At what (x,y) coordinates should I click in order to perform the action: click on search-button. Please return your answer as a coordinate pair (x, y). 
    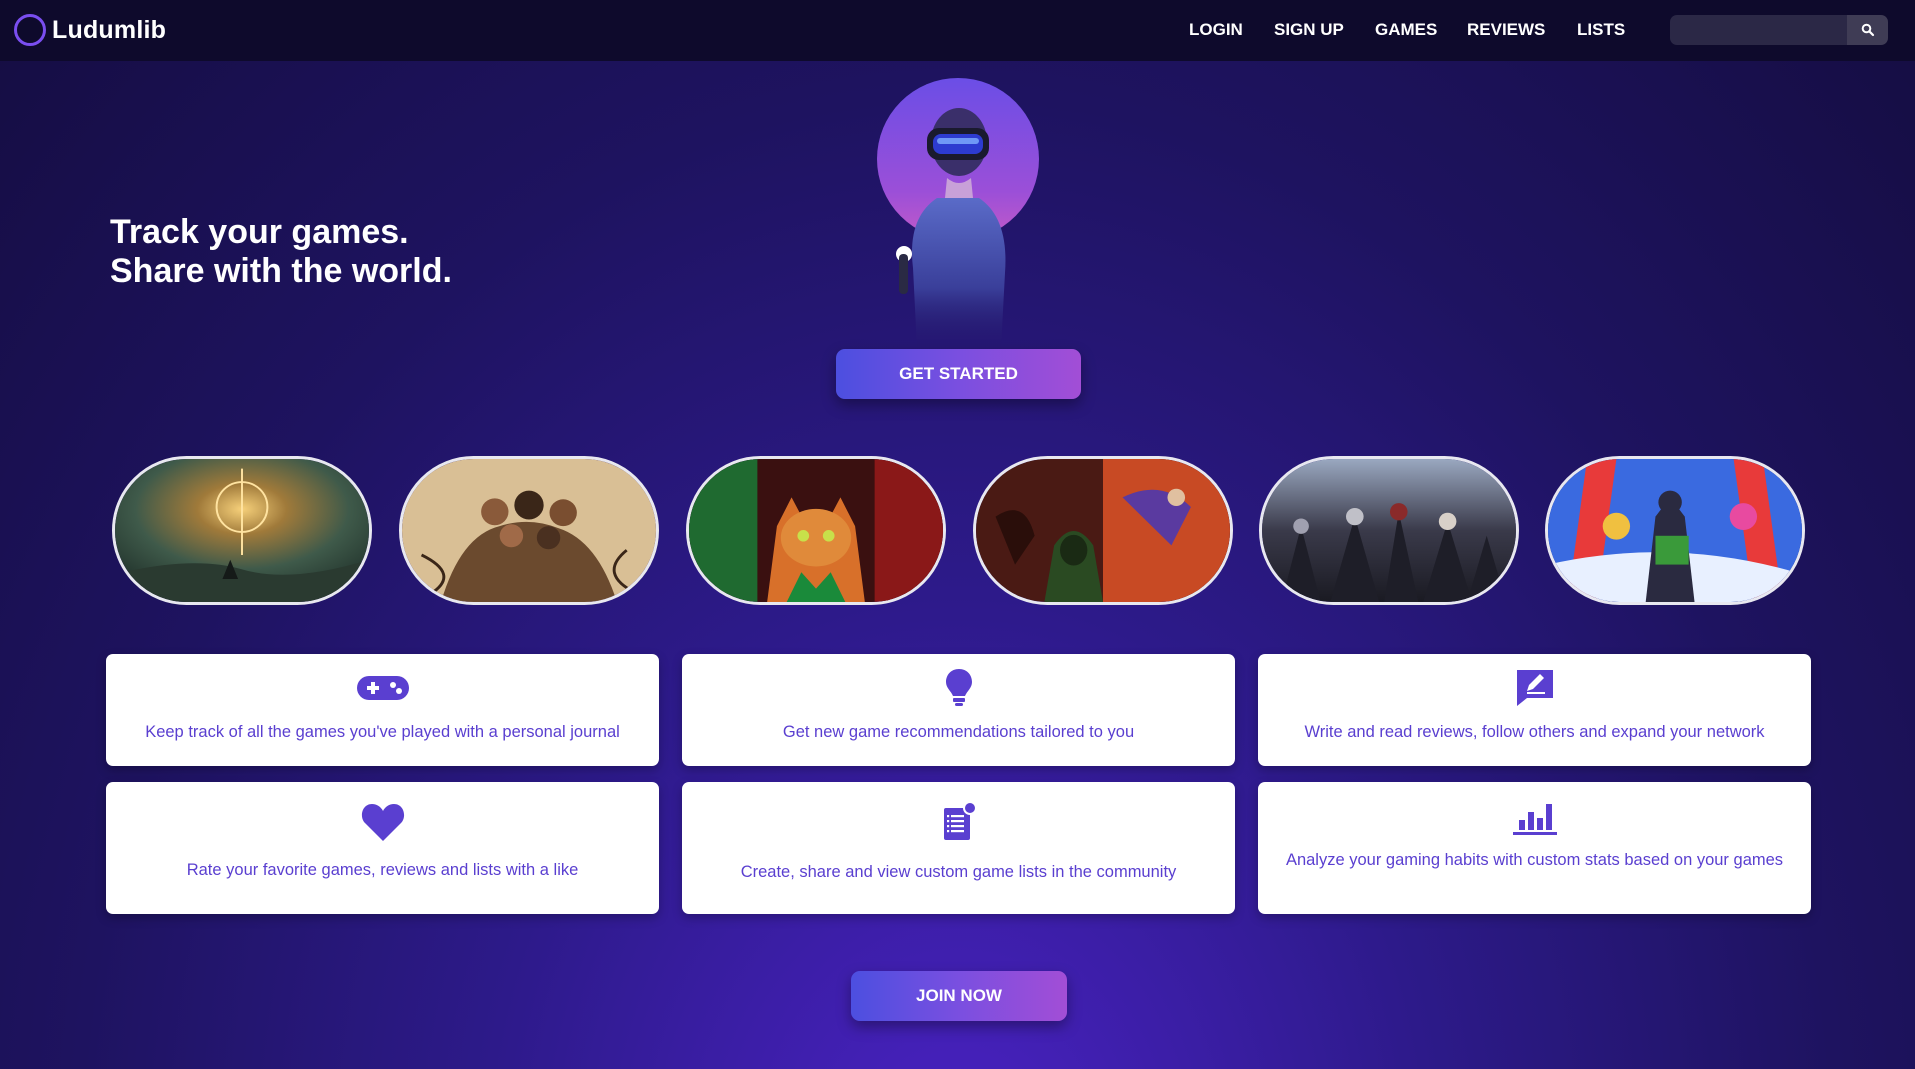
    Looking at the image, I should click on (1867, 30).